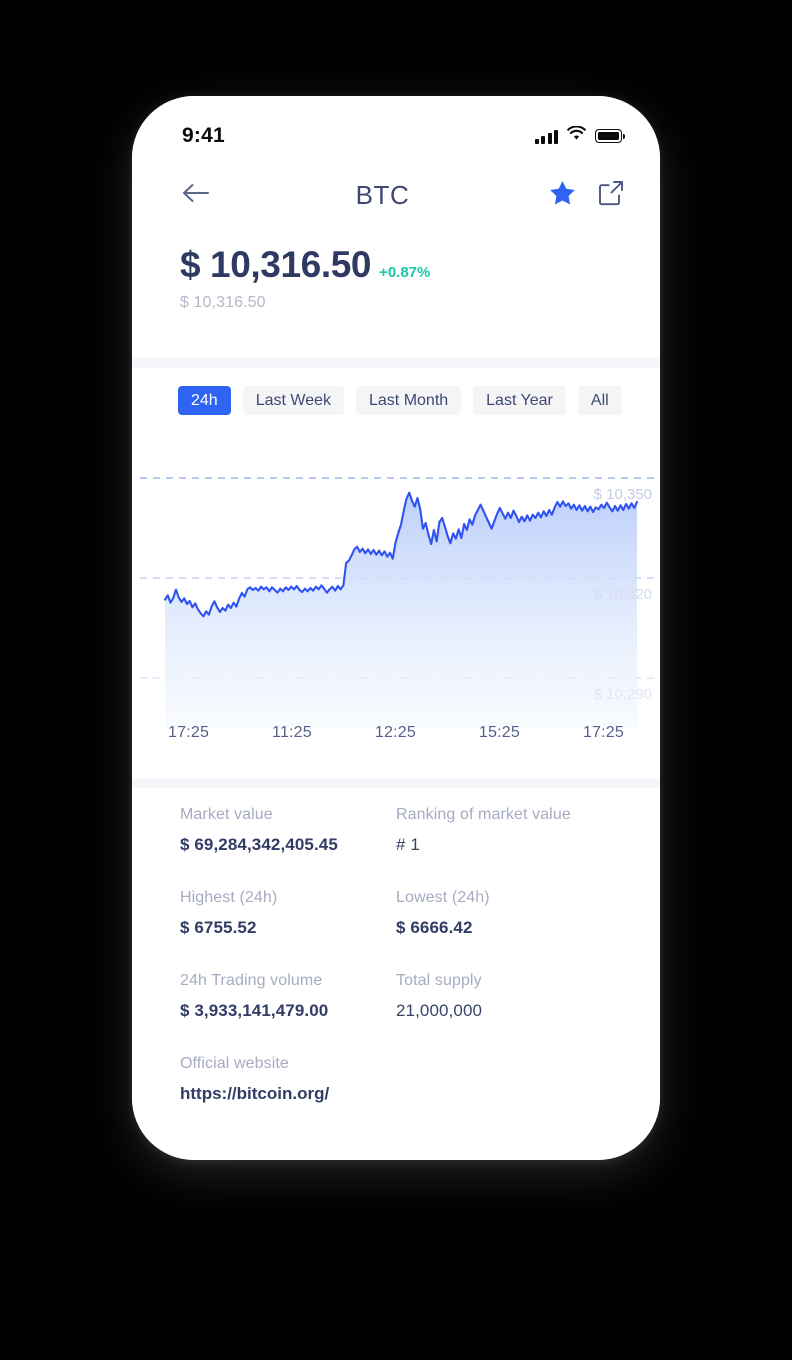 This screenshot has width=792, height=1360. What do you see at coordinates (408, 844) in the screenshot?
I see `stat-value: # 1` at bounding box center [408, 844].